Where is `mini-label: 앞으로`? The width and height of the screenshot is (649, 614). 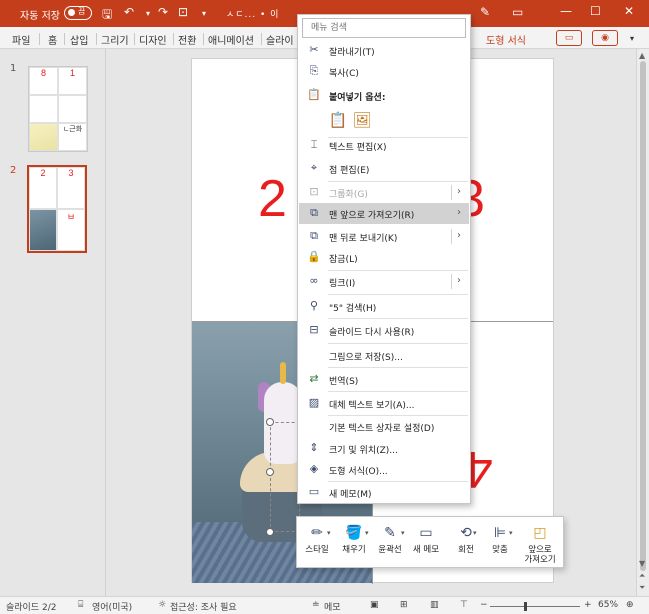
mini-label: 앞으로 is located at coordinates (540, 550).